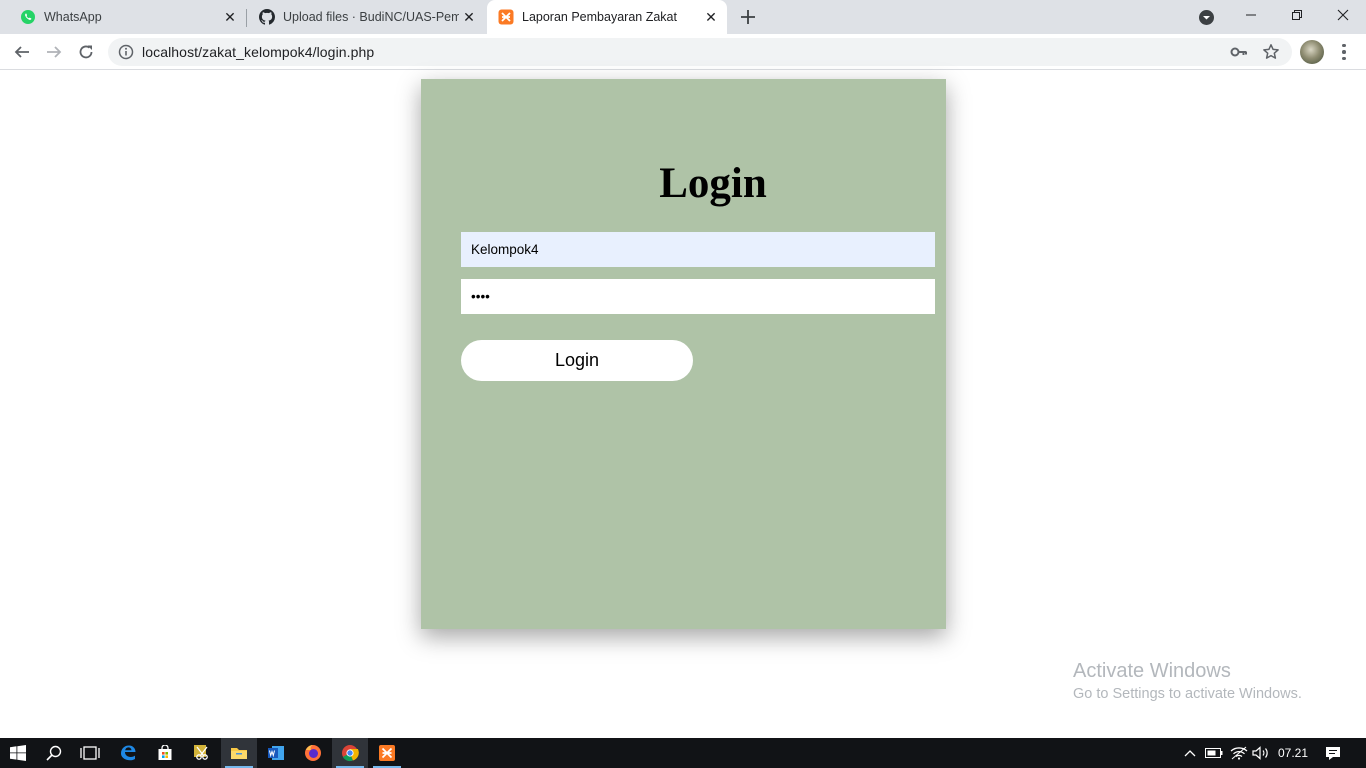 Image resolution: width=1366 pixels, height=768 pixels. I want to click on store-icon, so click(165, 752).